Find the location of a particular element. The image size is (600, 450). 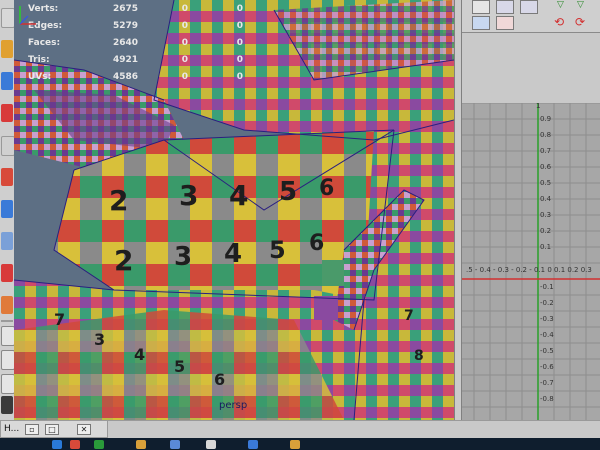

axis-gizmo-icon is located at coordinates (27, 15).